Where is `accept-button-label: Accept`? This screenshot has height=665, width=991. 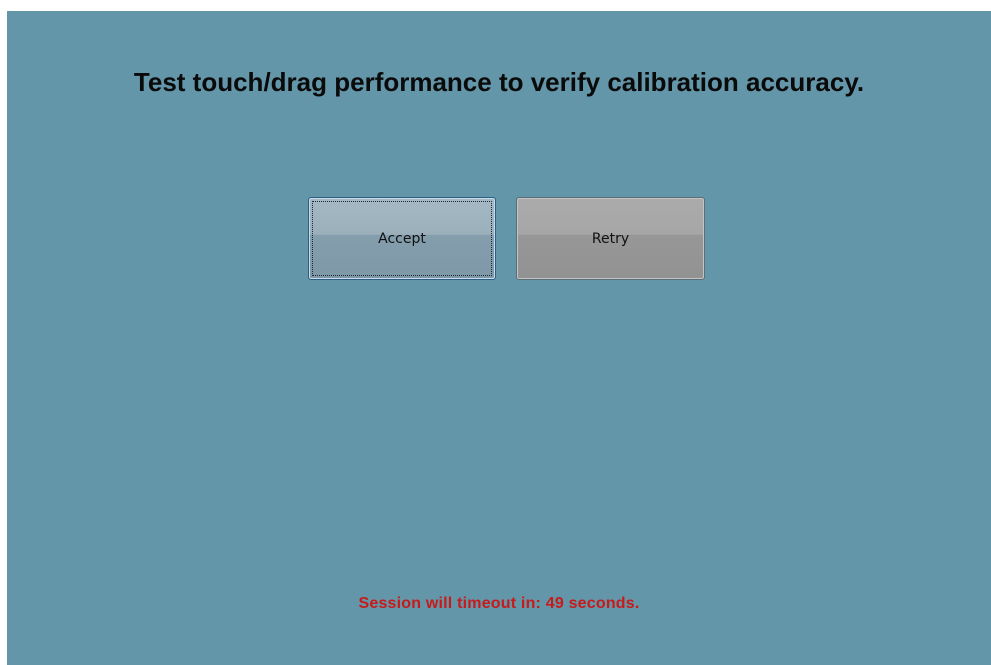 accept-button-label: Accept is located at coordinates (402, 238).